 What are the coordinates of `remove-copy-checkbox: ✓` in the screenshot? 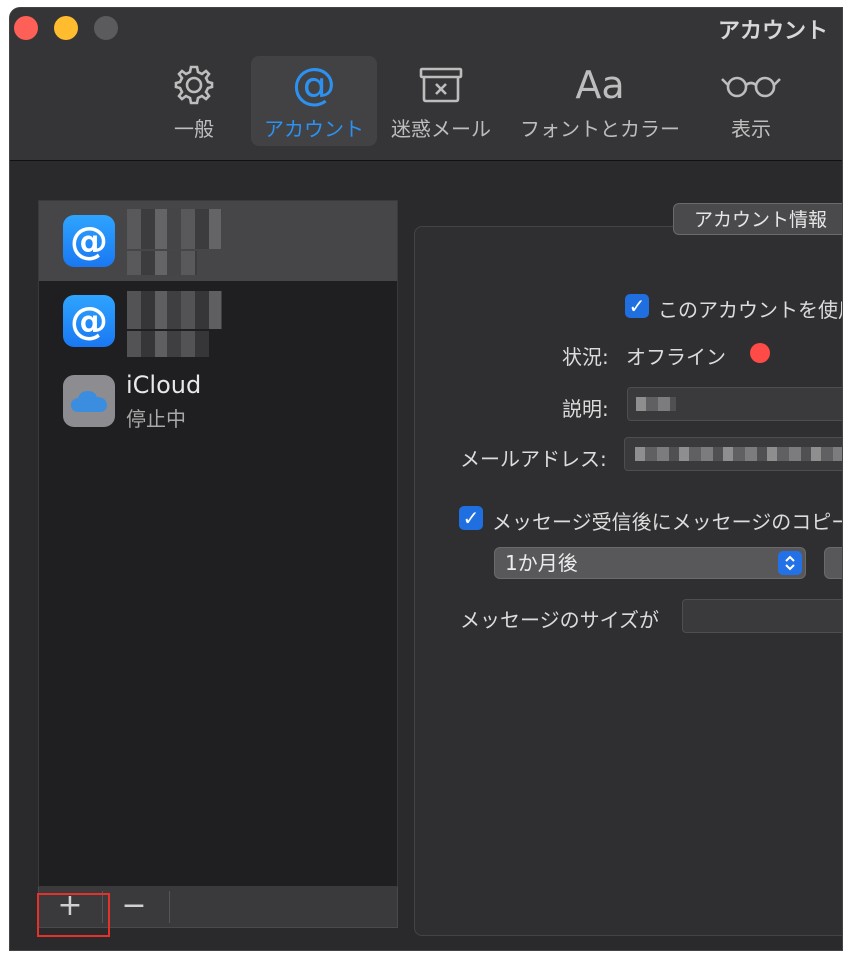 It's located at (471, 518).